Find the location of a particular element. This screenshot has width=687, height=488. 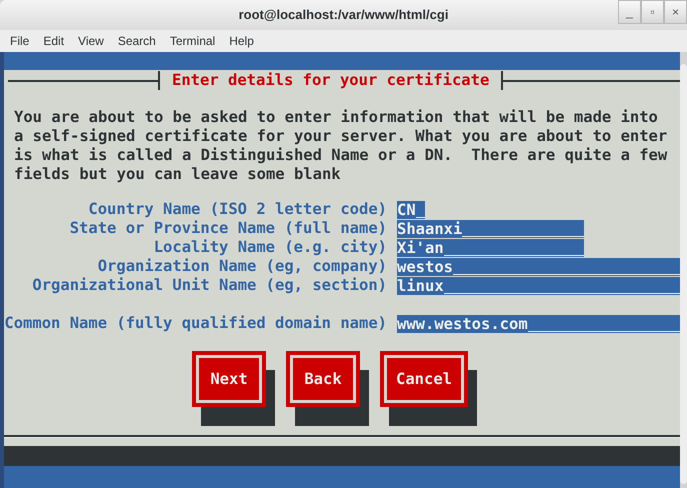

intro-paragraph: You are about to be asked to enter information that will be made into a self-signed certificate for your server. What you are about to enter is what is called a Distinguished Name or a DN. There are quite a few fields but you can leave some blank is located at coordinates (341, 146).